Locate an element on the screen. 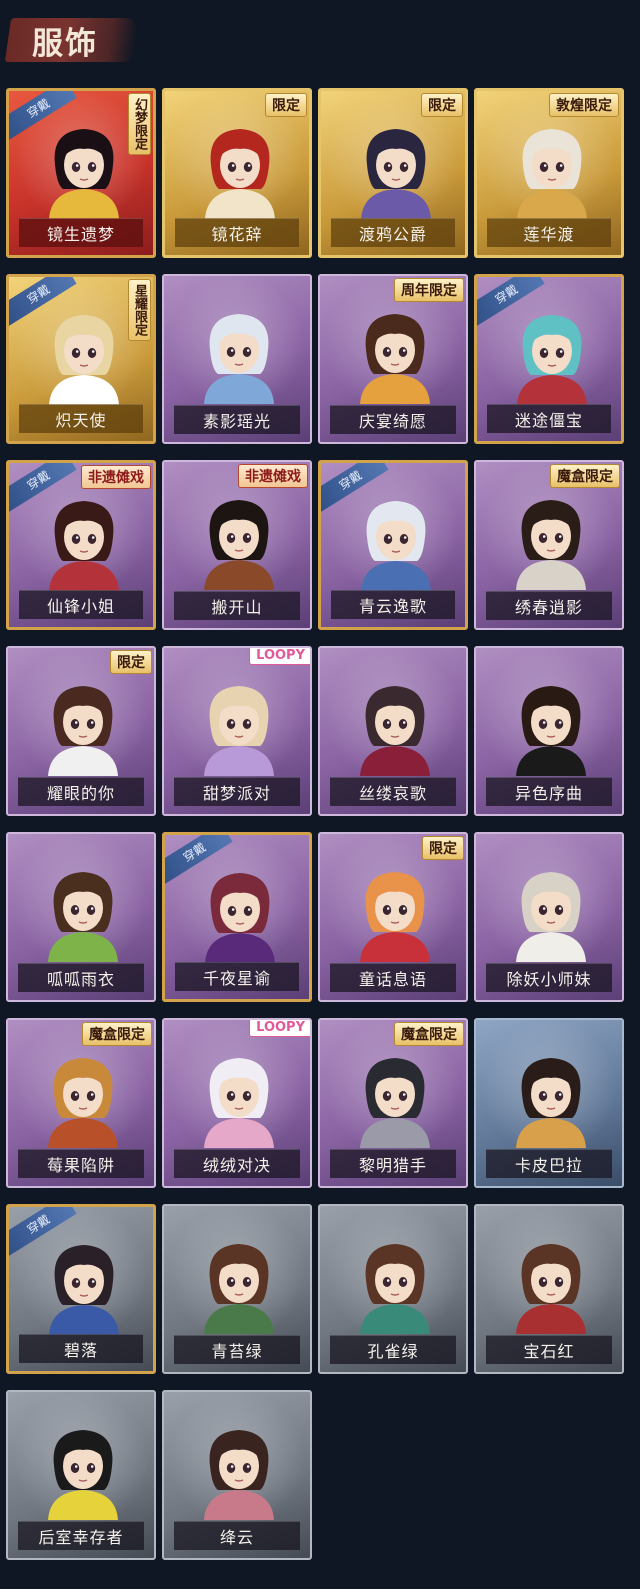 This screenshot has height=1589, width=640. costume-card: 穿戴 碧落 is located at coordinates (81, 1289).